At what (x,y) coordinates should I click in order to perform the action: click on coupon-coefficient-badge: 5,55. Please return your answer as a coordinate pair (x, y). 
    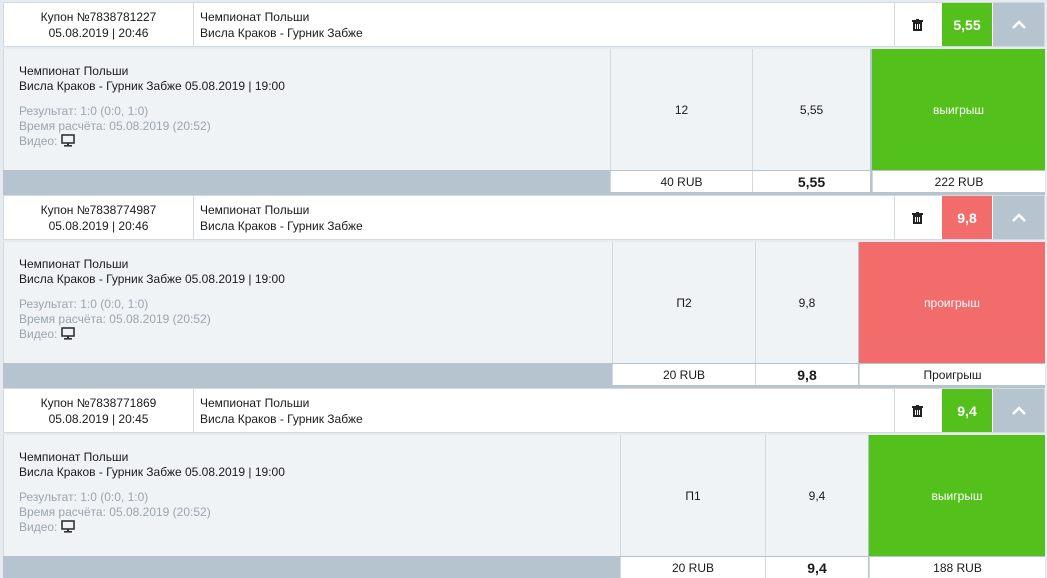
    Looking at the image, I should click on (967, 24).